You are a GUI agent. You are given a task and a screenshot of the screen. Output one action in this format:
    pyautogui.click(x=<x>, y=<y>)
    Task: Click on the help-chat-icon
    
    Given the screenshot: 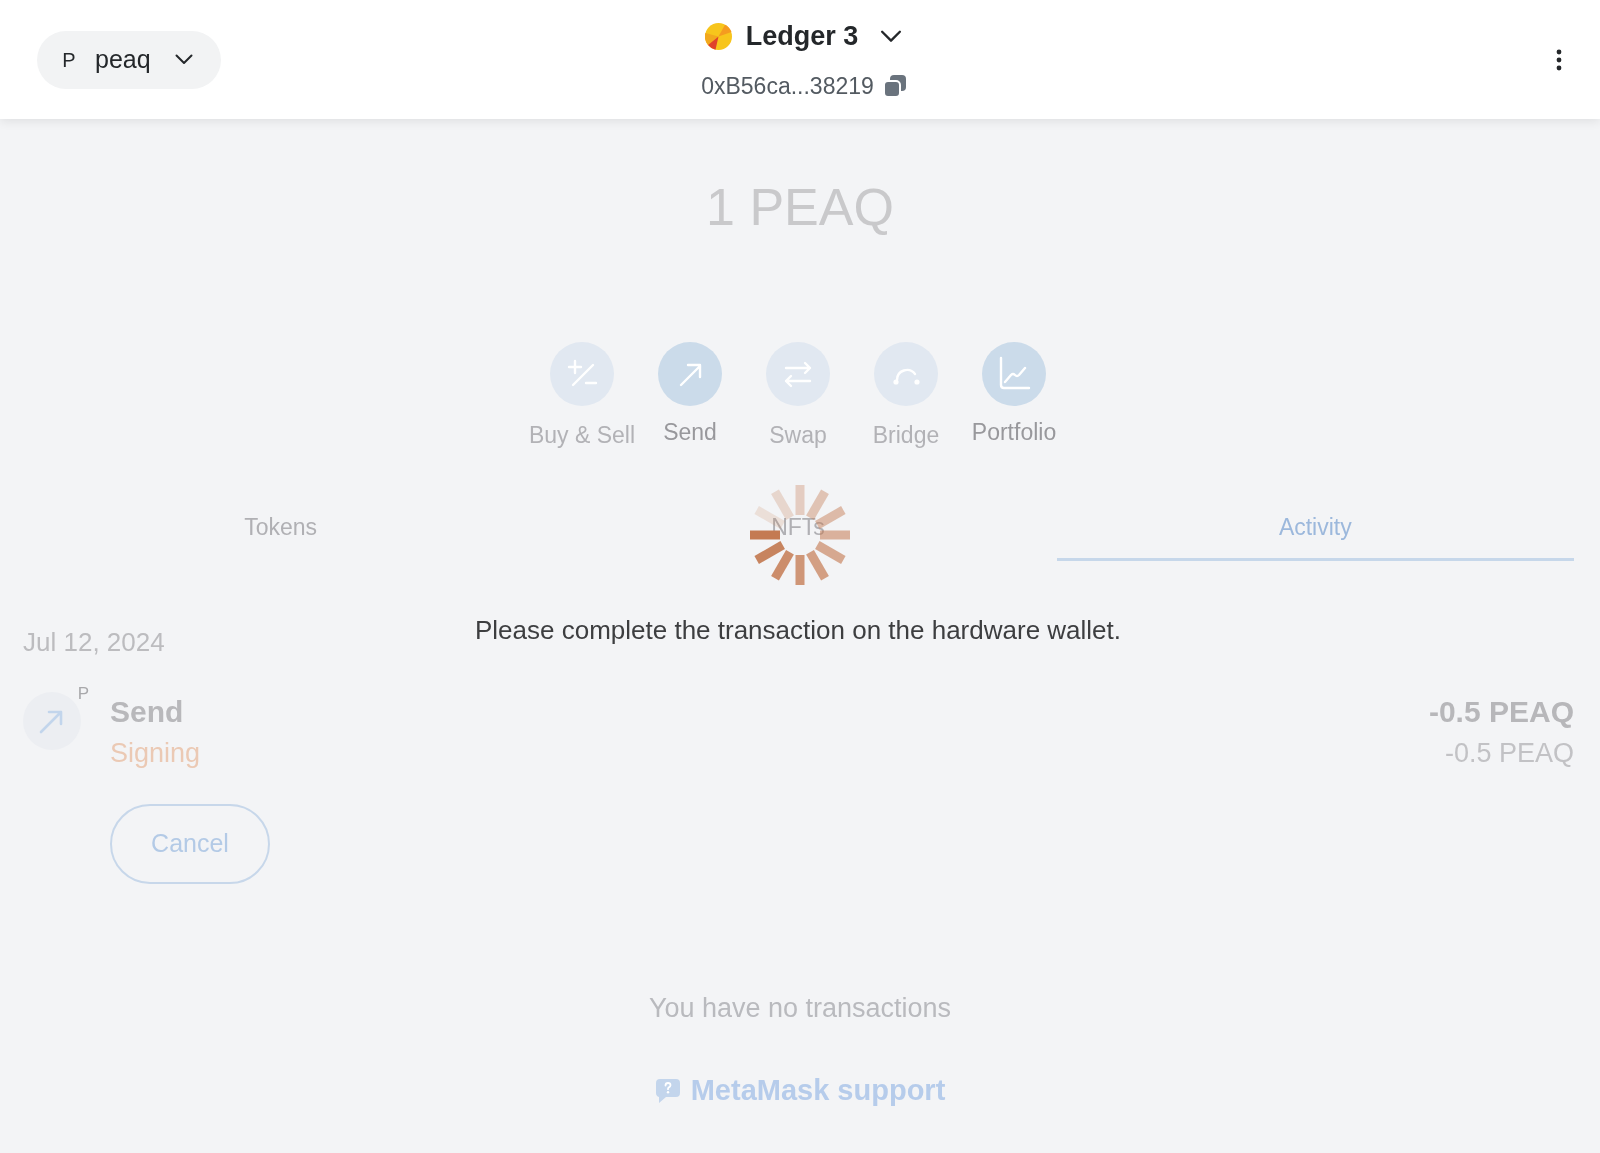 What is the action you would take?
    pyautogui.click(x=667, y=1090)
    